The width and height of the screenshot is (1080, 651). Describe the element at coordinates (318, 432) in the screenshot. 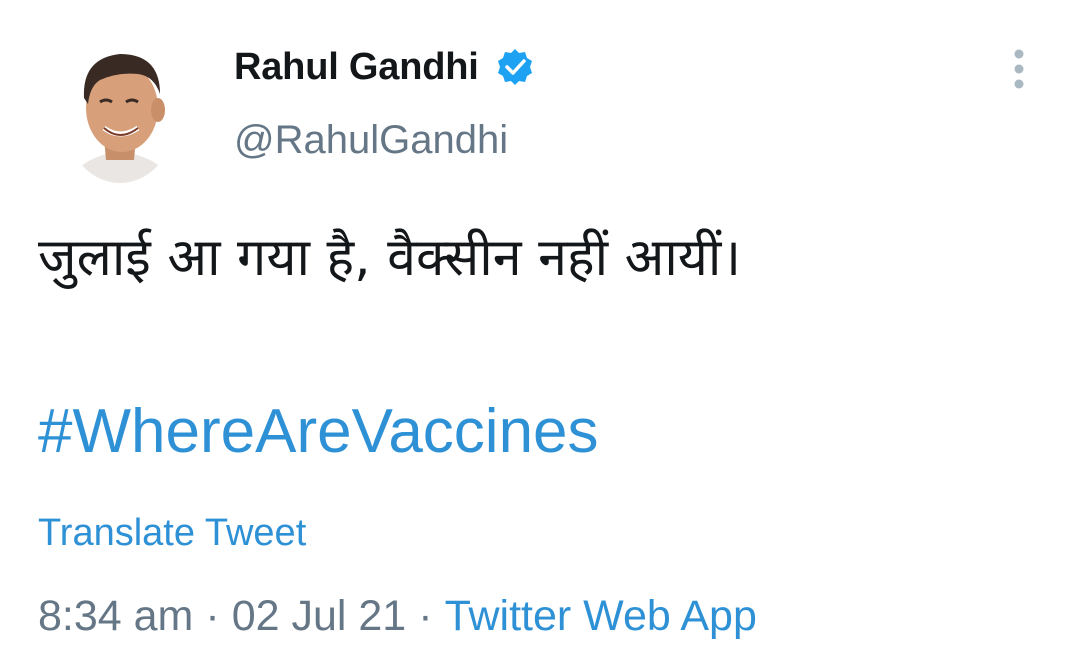

I see `hashtag-link: #WhereAreVaccines` at that location.